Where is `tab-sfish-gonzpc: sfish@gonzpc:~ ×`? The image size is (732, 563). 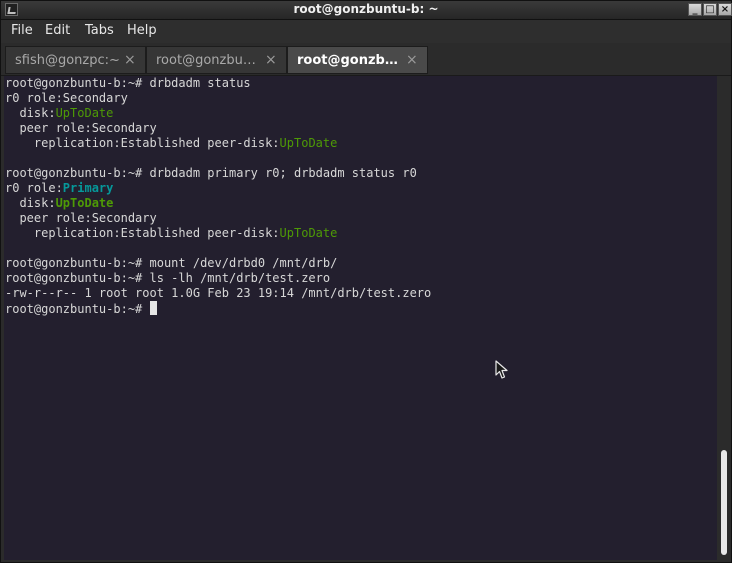
tab-sfish-gonzpc: sfish@gonzpc:~ × is located at coordinates (75, 60).